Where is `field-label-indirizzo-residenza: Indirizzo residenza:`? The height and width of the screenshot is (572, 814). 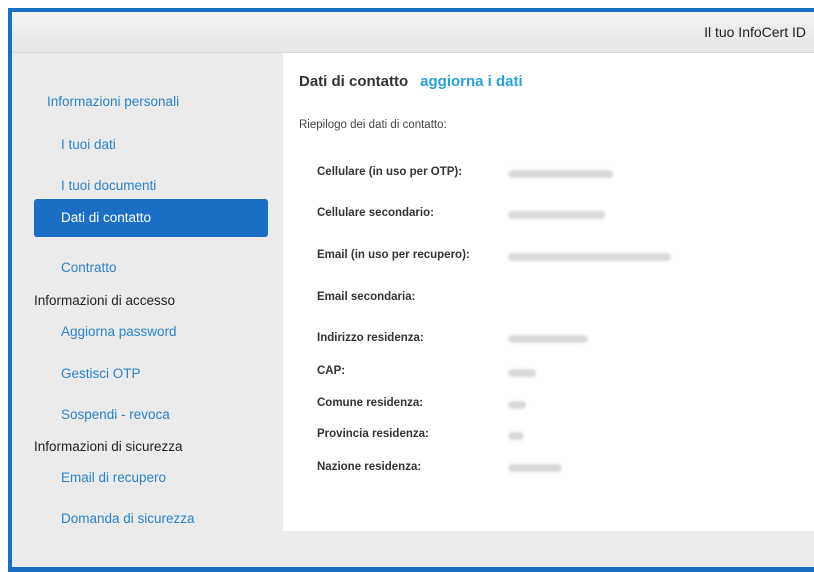
field-label-indirizzo-residenza: Indirizzo residenza: is located at coordinates (370, 338).